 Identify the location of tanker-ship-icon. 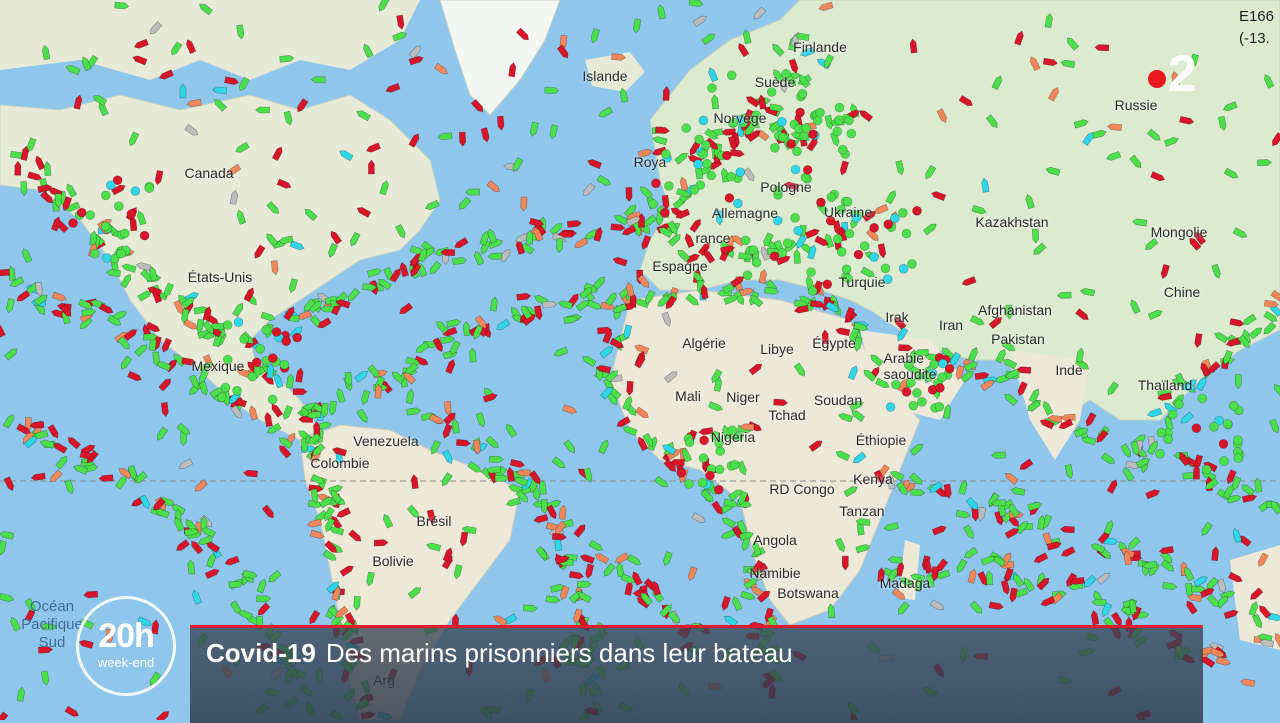
(5, 272).